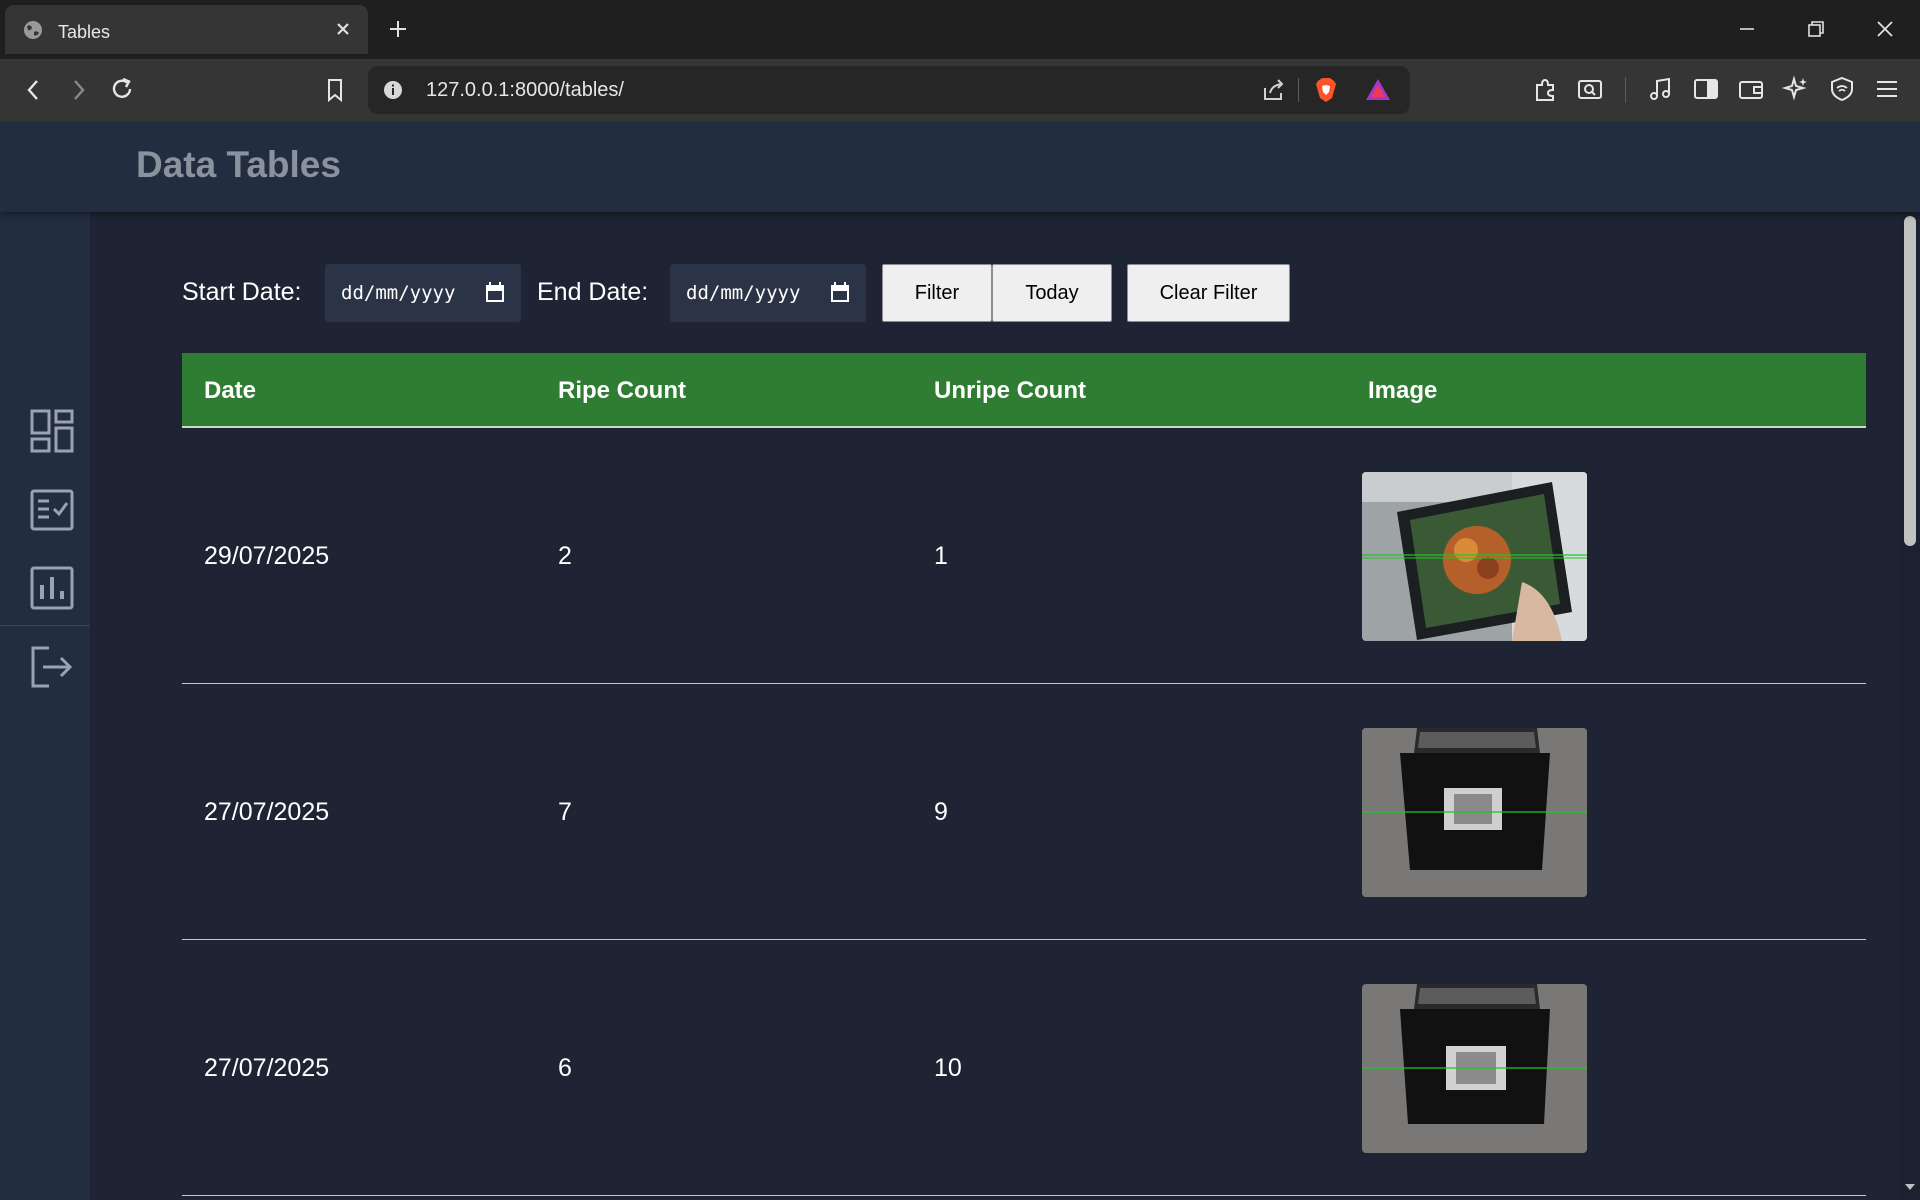  Describe the element at coordinates (960, 29) in the screenshot. I see `browser-tabstrip: Tables` at that location.